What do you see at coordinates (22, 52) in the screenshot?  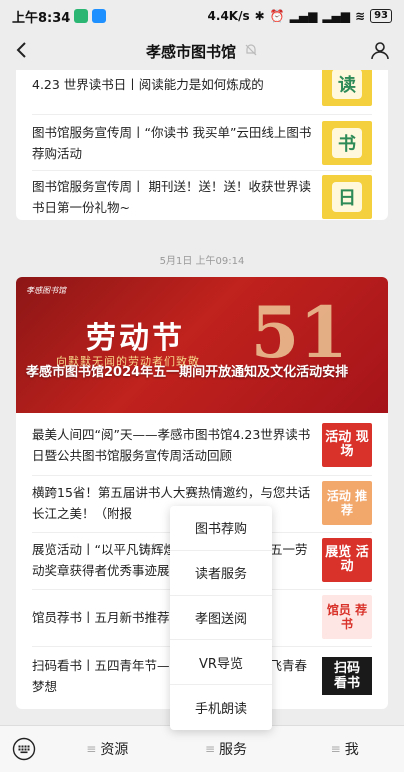 I see `back-arrow-icon` at bounding box center [22, 52].